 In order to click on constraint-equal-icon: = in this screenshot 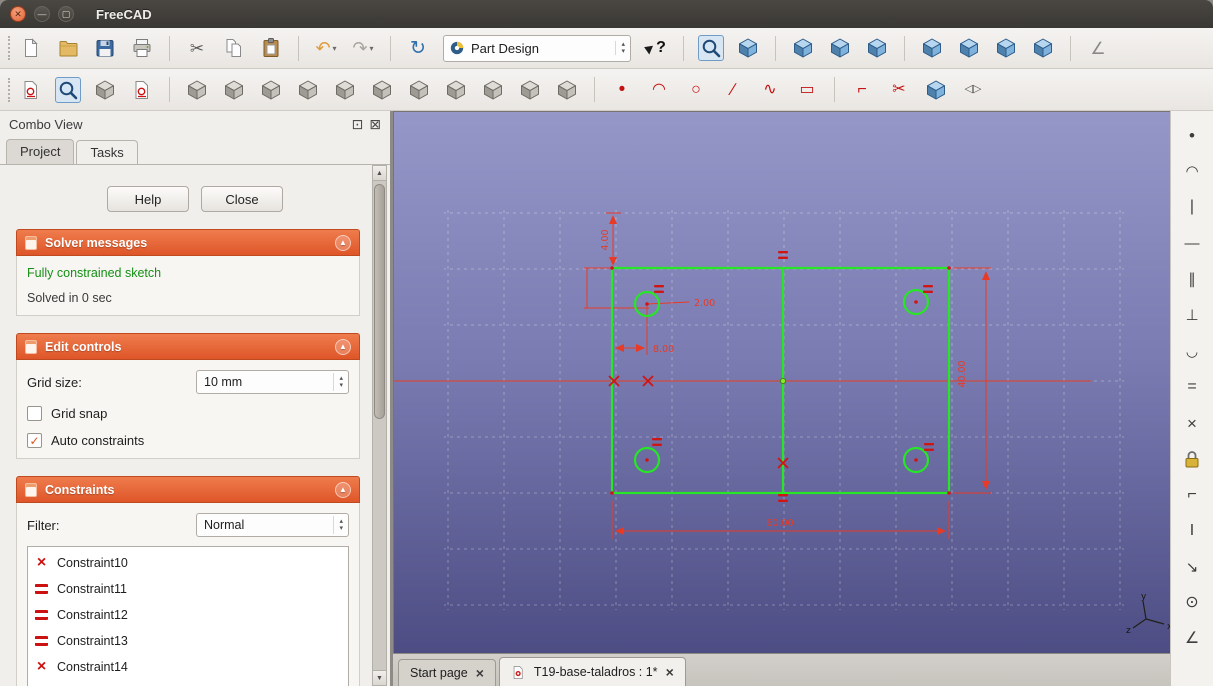, I will do `click(1192, 387)`.